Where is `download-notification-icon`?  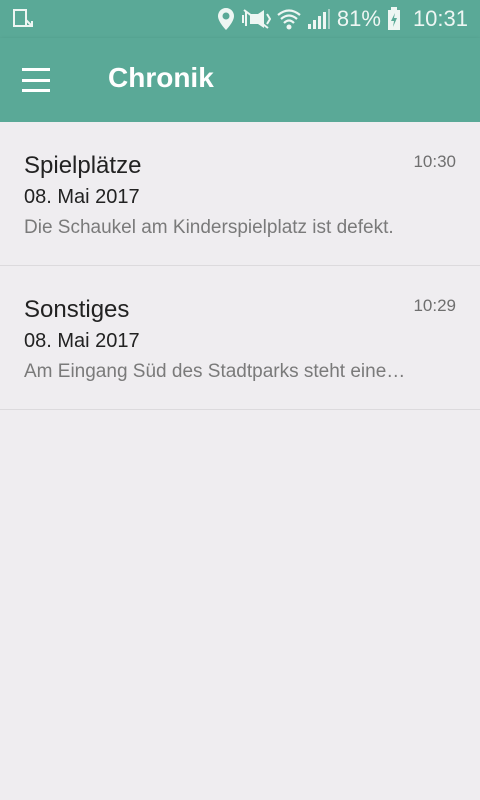 download-notification-icon is located at coordinates (23, 19).